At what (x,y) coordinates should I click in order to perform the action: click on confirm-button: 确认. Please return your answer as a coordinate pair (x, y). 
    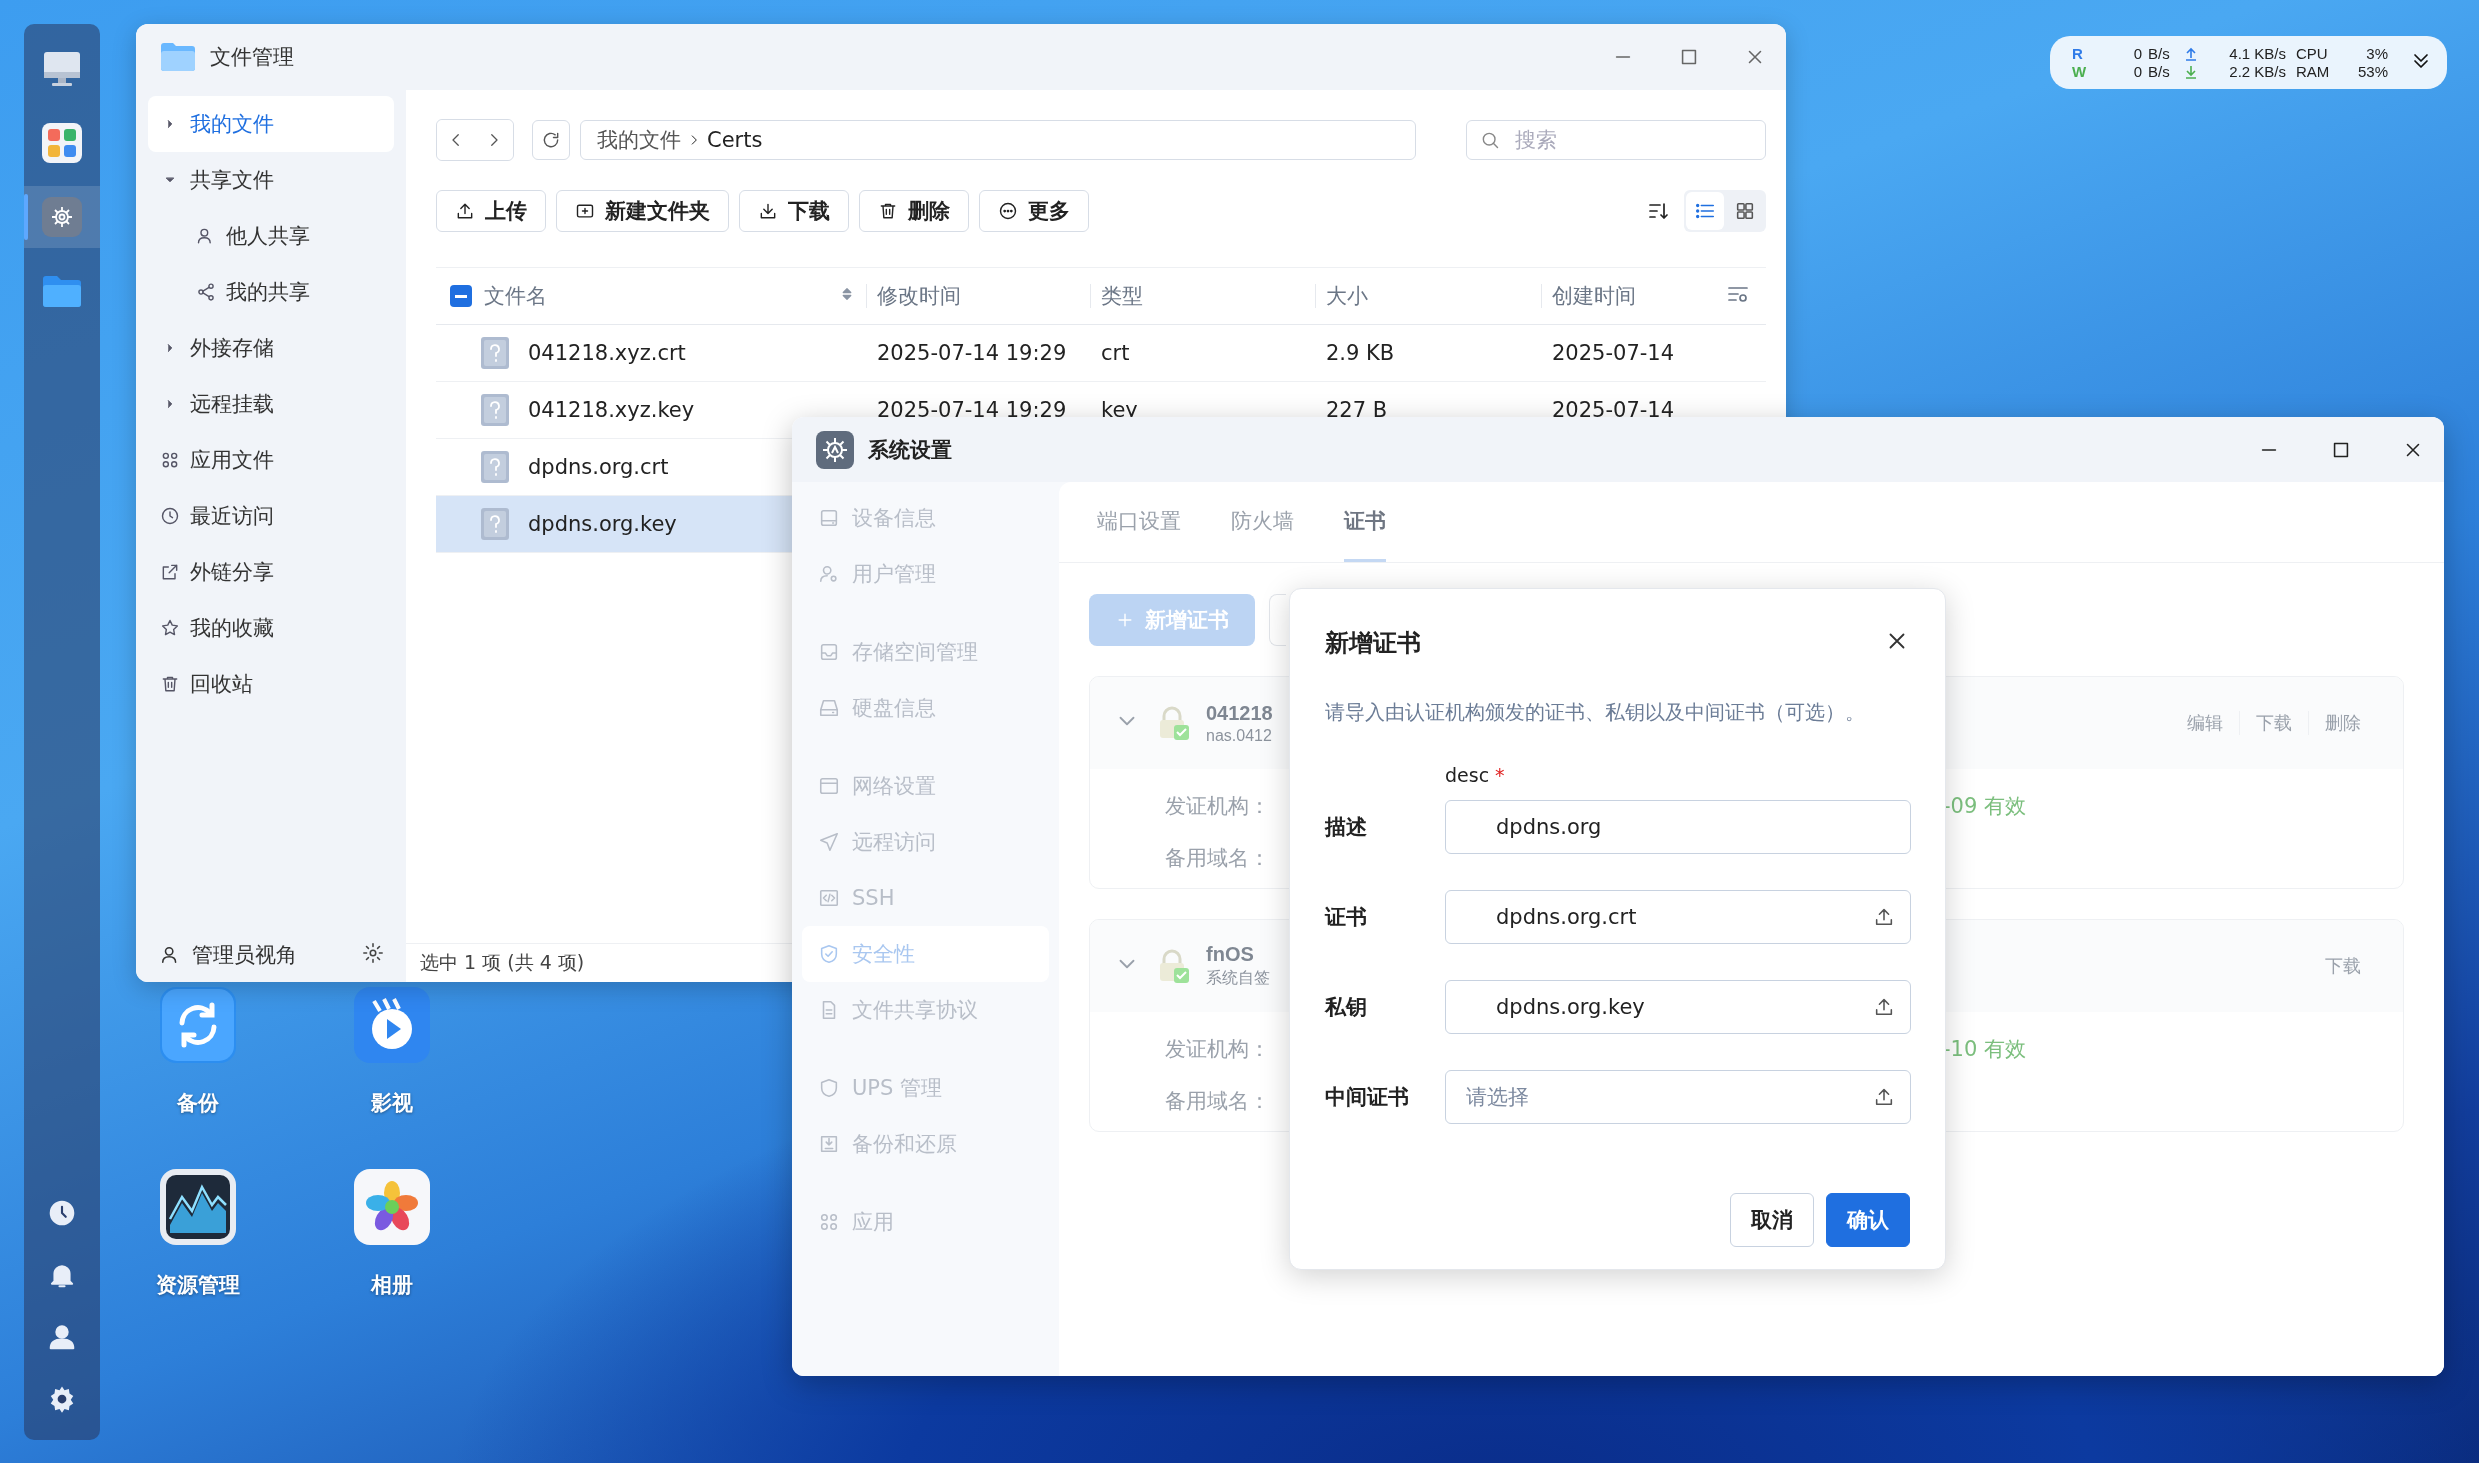
    Looking at the image, I should click on (1868, 1220).